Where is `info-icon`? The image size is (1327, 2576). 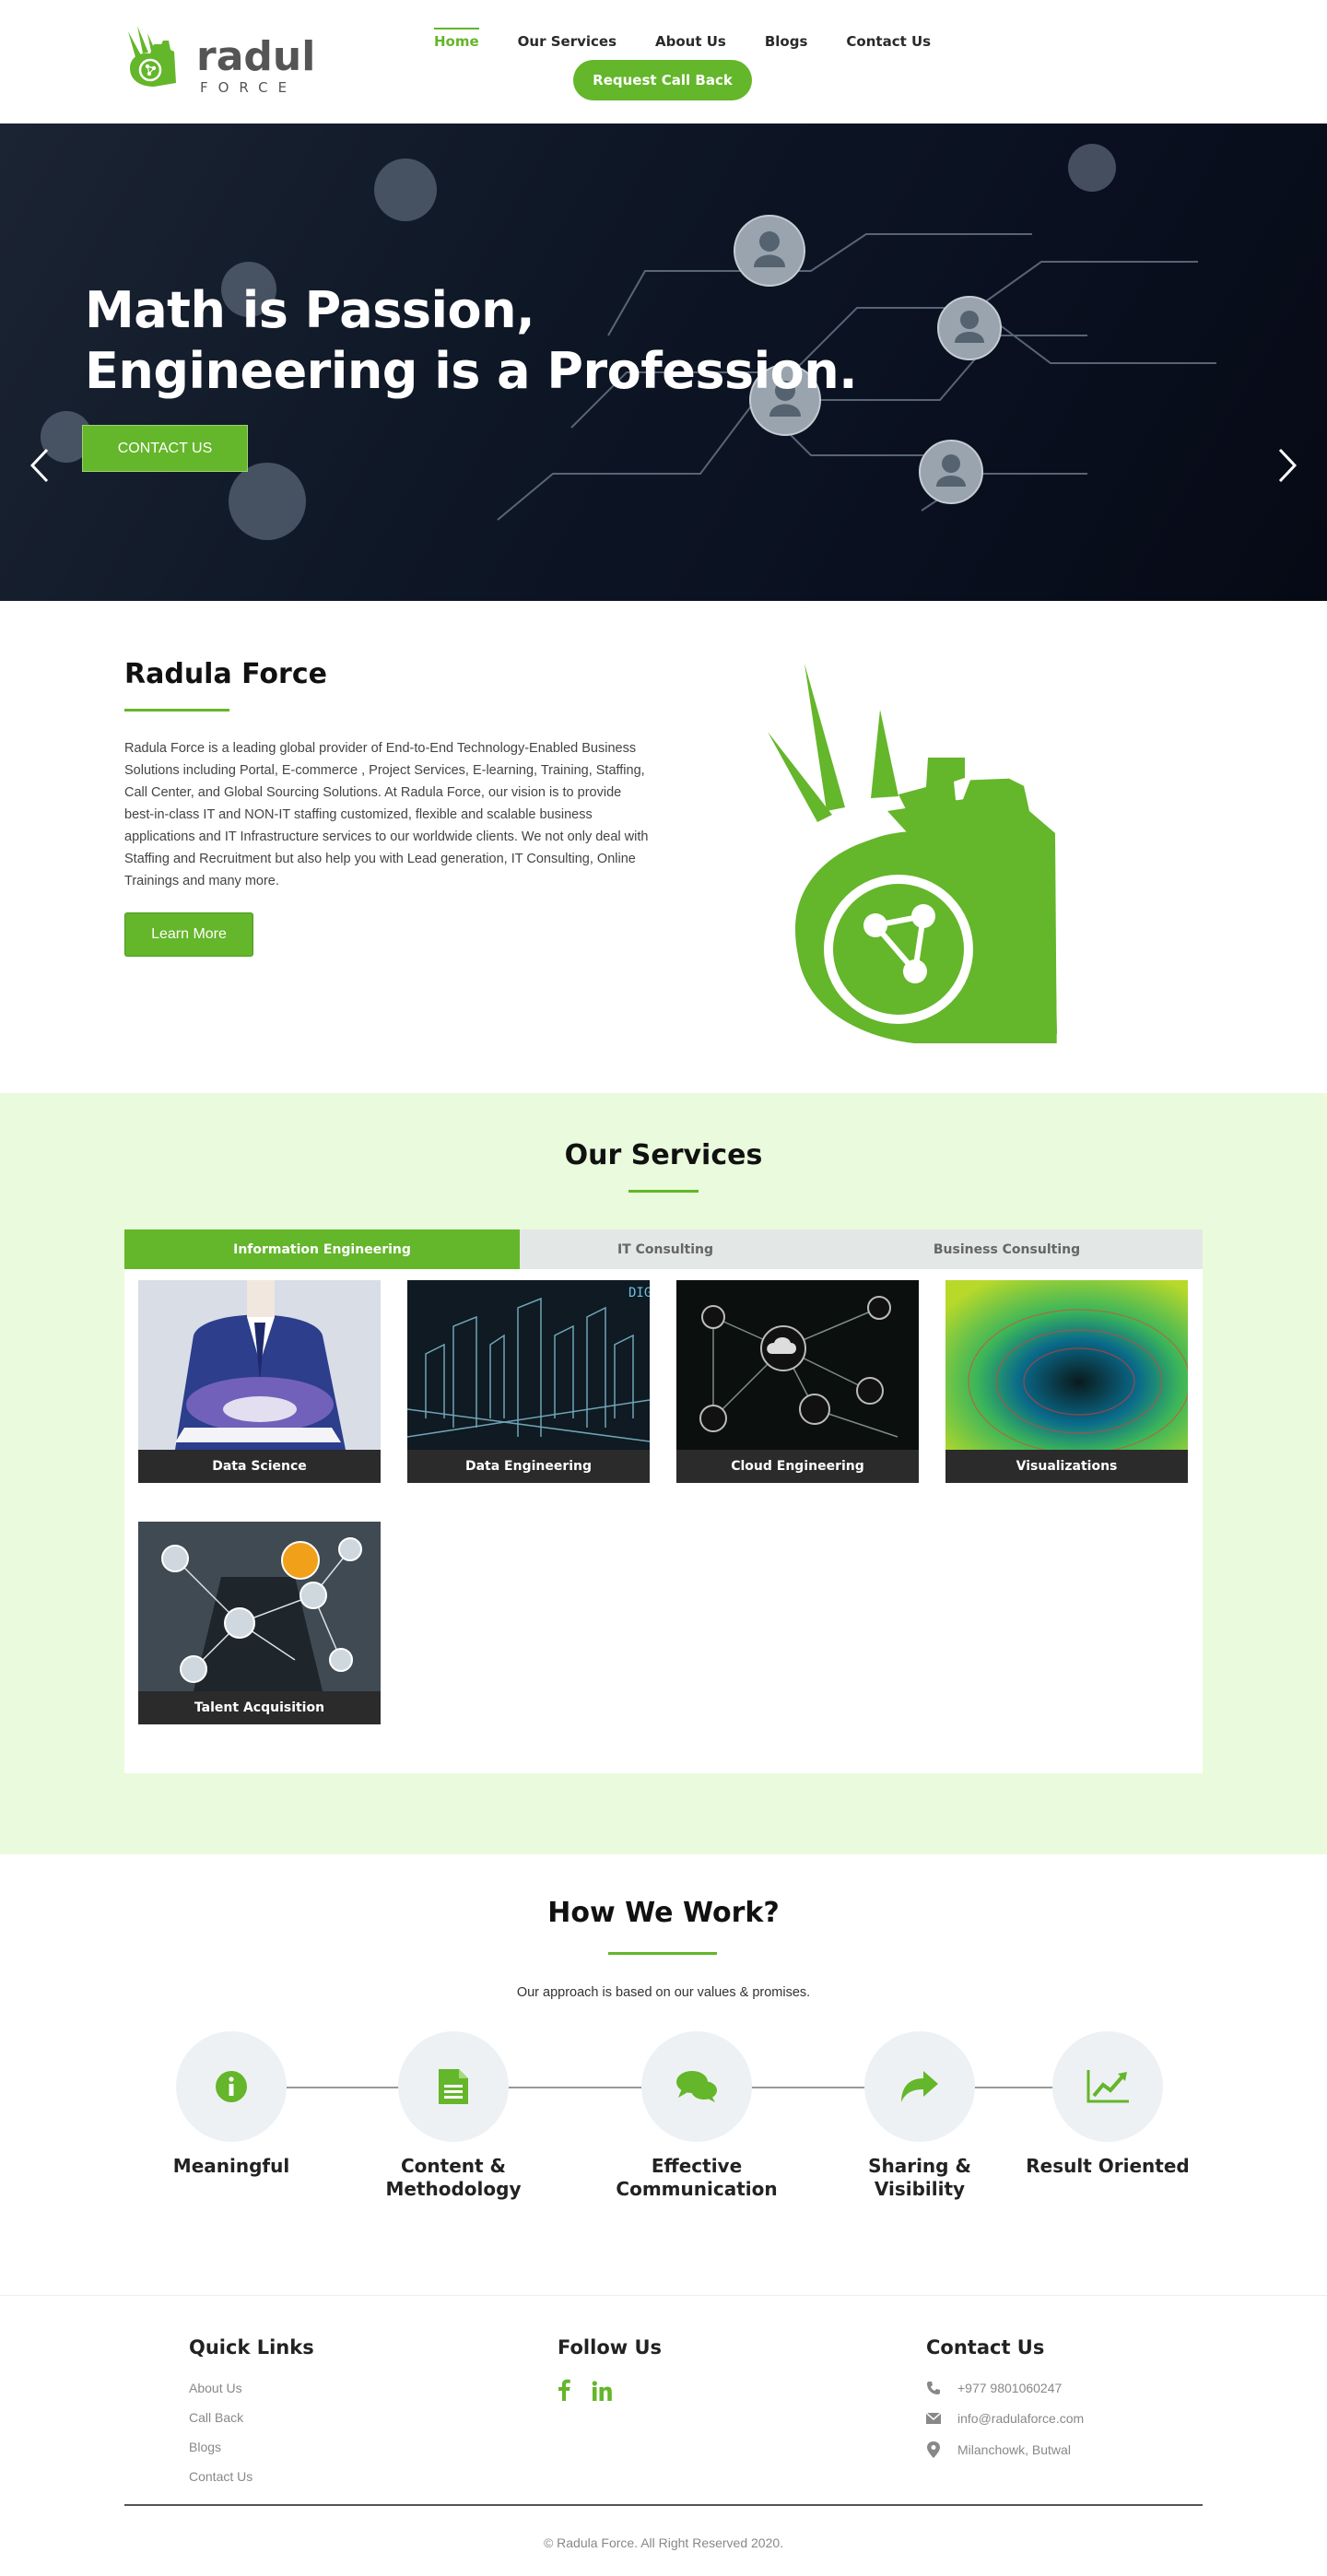
info-icon is located at coordinates (231, 2086).